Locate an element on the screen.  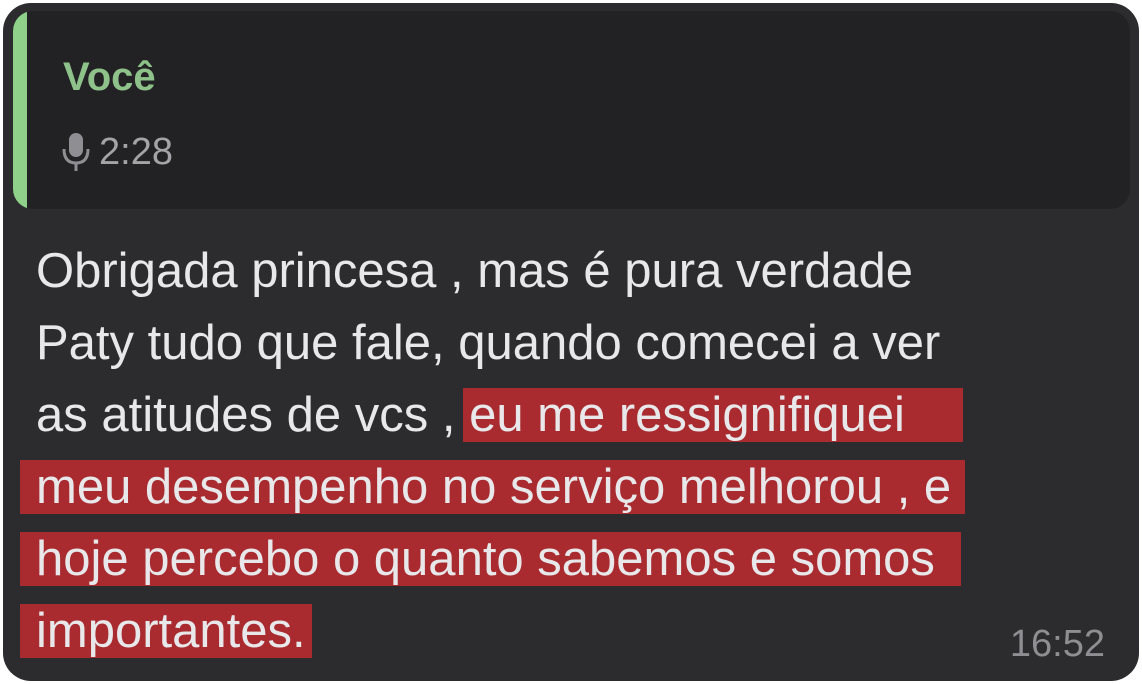
highlighted-text: eu me ressignifiquei is located at coordinates (713, 415).